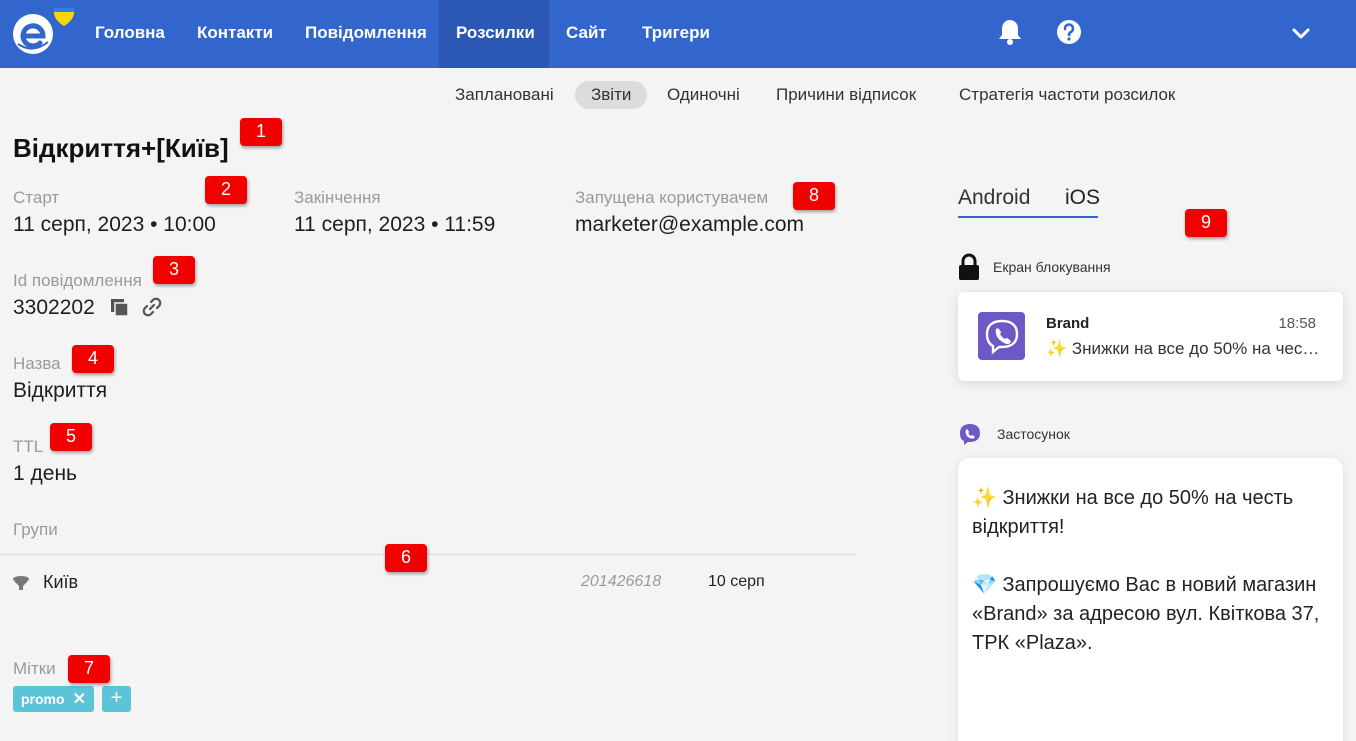  Describe the element at coordinates (261, 132) in the screenshot. I see `marker-badge: 1` at that location.